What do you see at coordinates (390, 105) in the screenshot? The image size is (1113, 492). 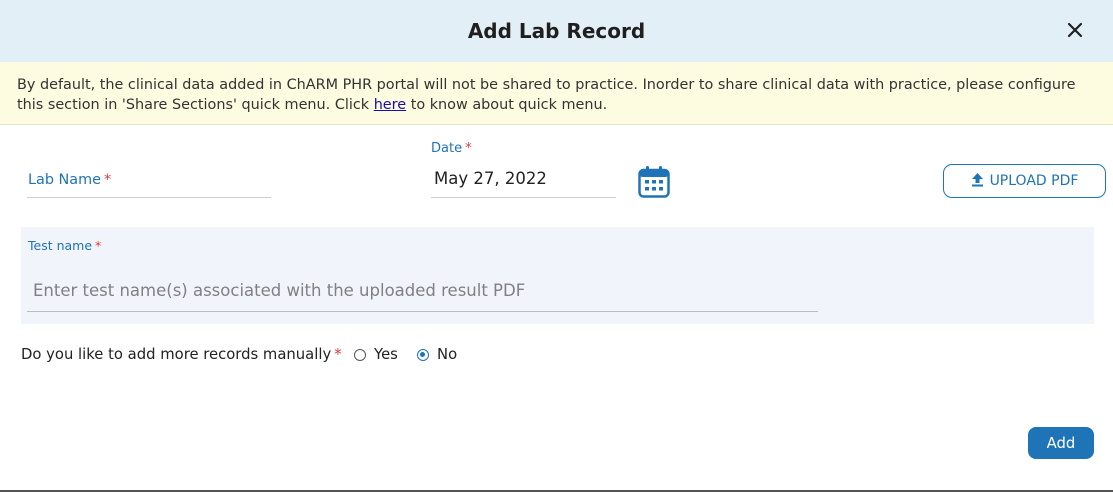 I see `notice-here-link: here` at bounding box center [390, 105].